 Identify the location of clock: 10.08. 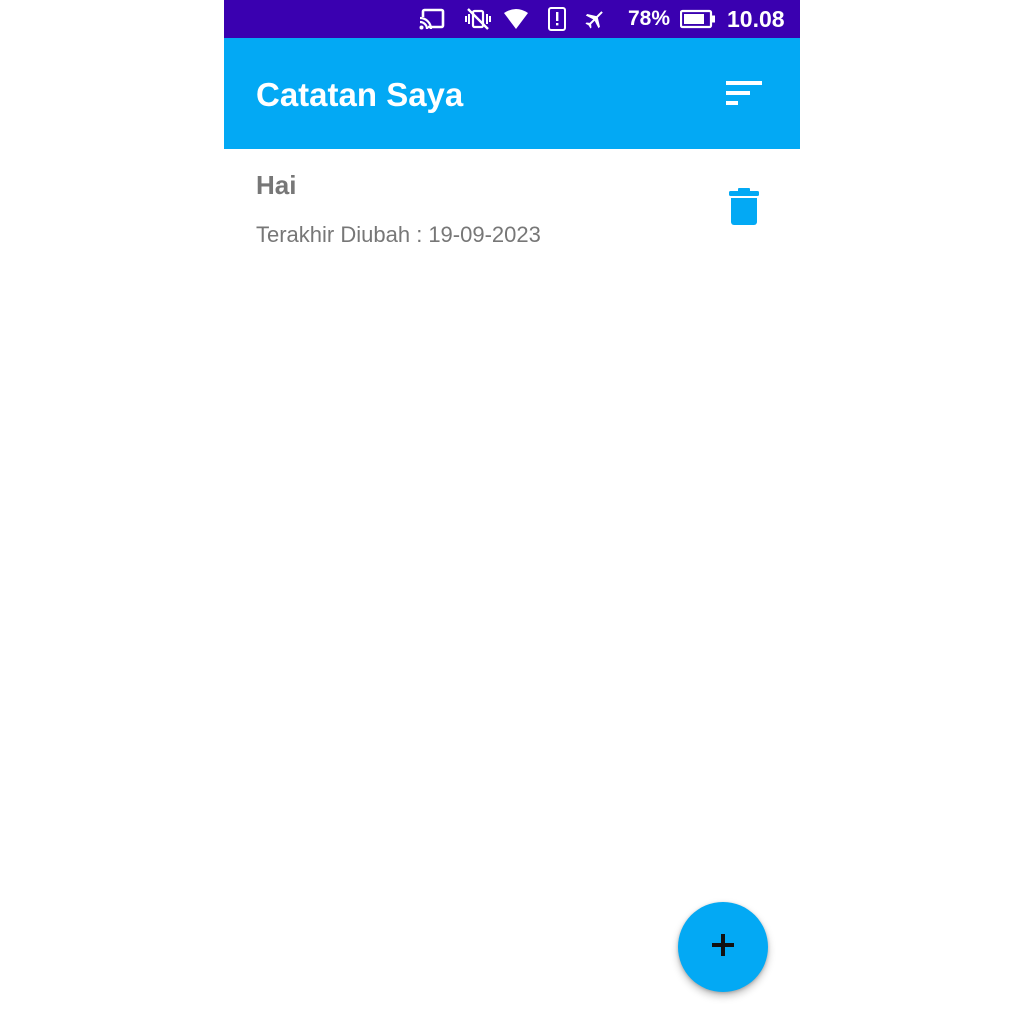
(756, 19).